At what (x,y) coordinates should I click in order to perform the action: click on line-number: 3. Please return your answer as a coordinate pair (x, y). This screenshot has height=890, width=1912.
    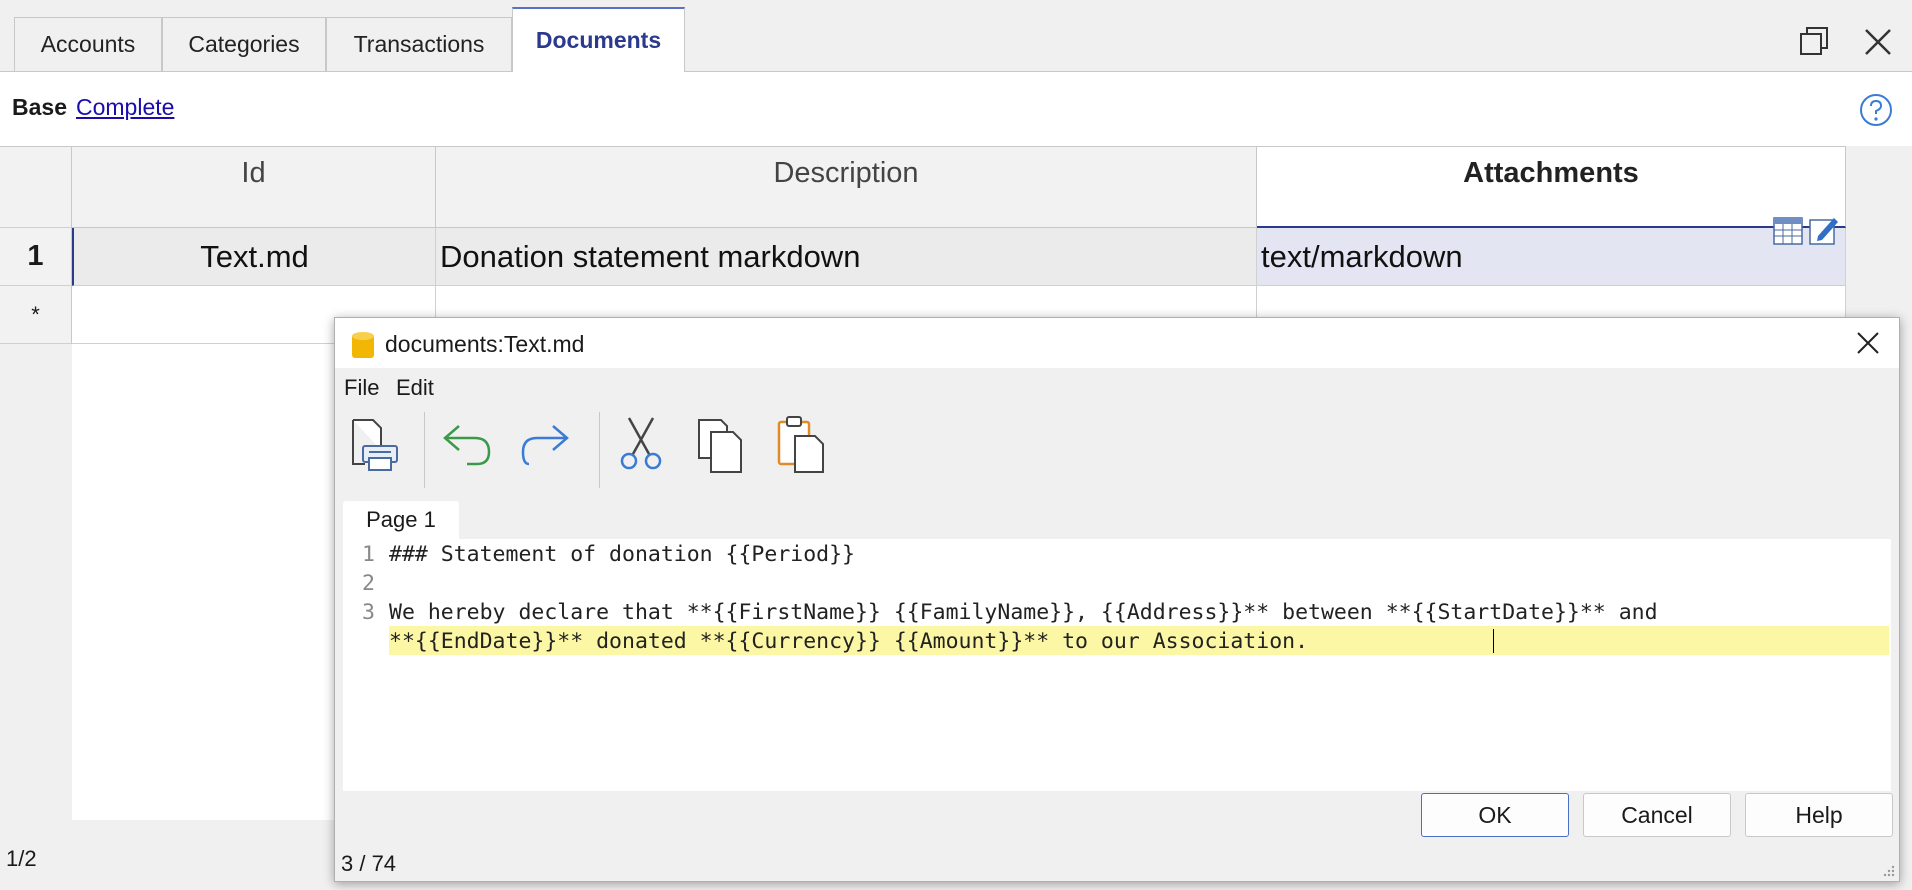
    Looking at the image, I should click on (368, 612).